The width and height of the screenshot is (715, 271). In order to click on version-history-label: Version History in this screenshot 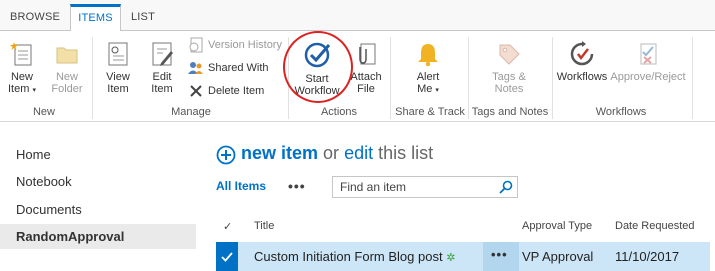, I will do `click(245, 45)`.